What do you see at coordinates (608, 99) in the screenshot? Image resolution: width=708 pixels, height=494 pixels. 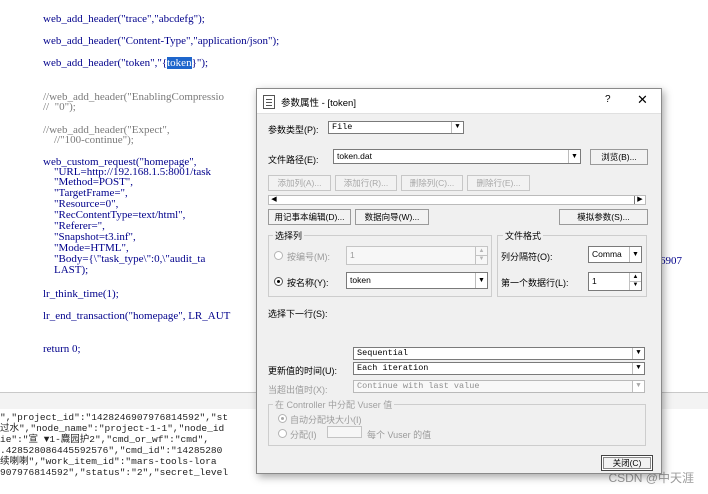 I see `help-button: ?` at bounding box center [608, 99].